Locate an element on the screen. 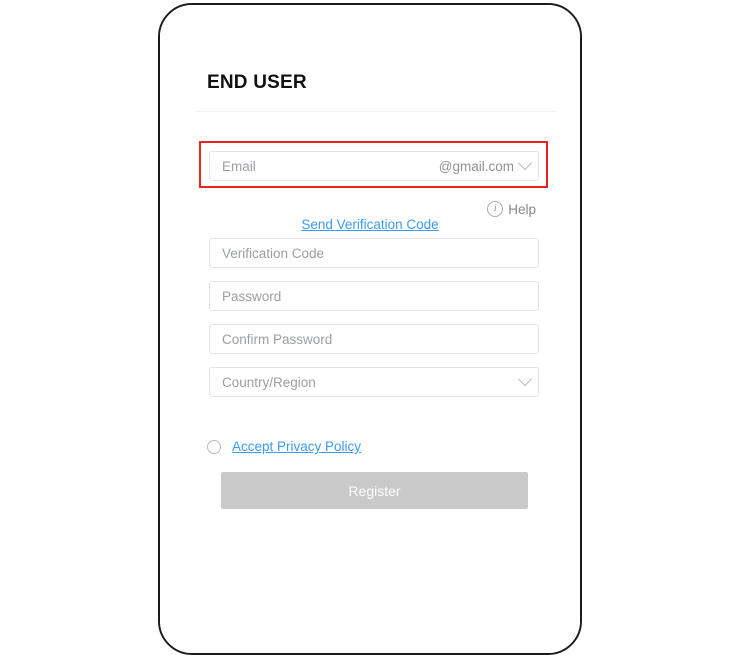  password-input is located at coordinates (374, 296).